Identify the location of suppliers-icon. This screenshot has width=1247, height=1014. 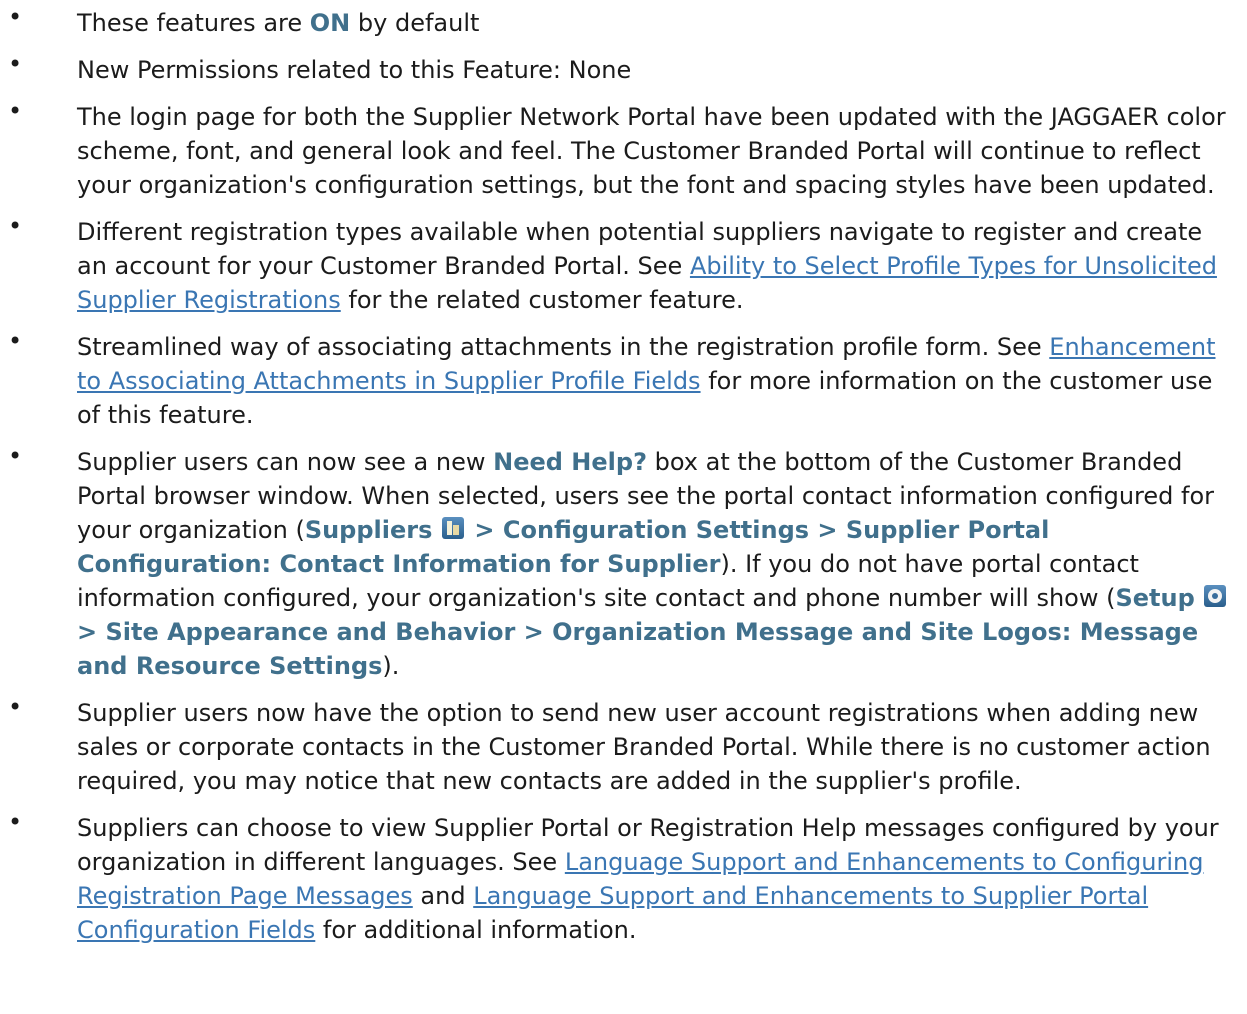
(453, 528).